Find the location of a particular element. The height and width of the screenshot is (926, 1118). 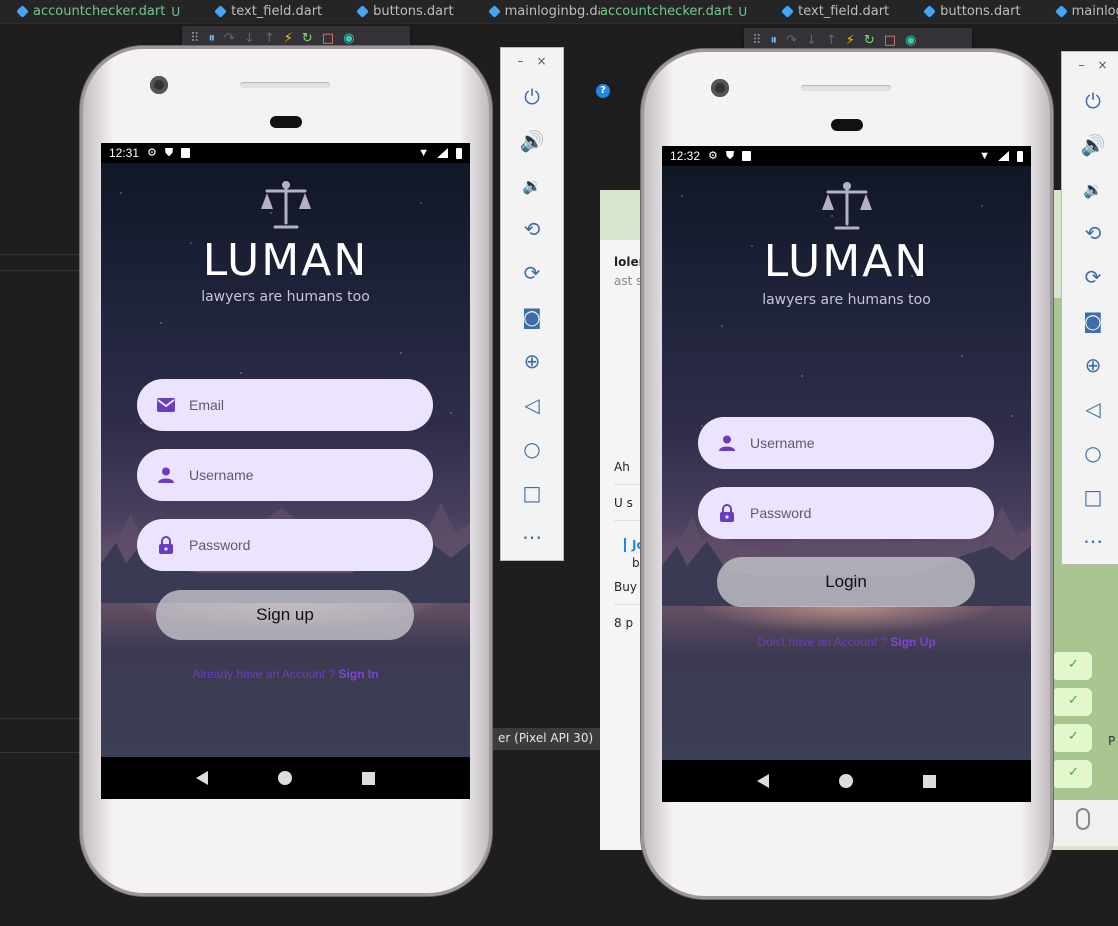

chat-message: U s is located at coordinates (623, 503).